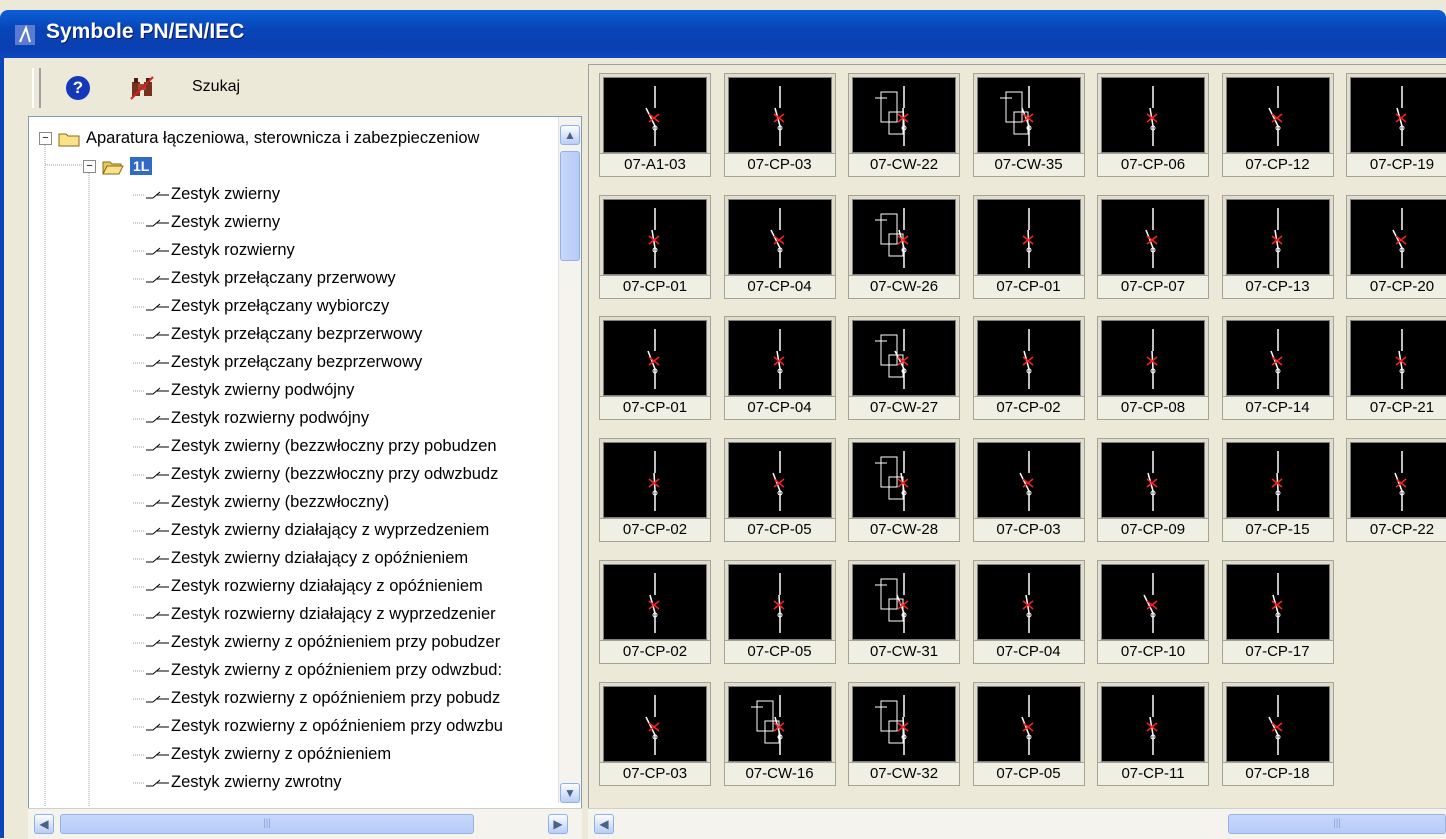  What do you see at coordinates (251, 418) in the screenshot?
I see `tree-item: Zestyk rozwierny podwójny` at bounding box center [251, 418].